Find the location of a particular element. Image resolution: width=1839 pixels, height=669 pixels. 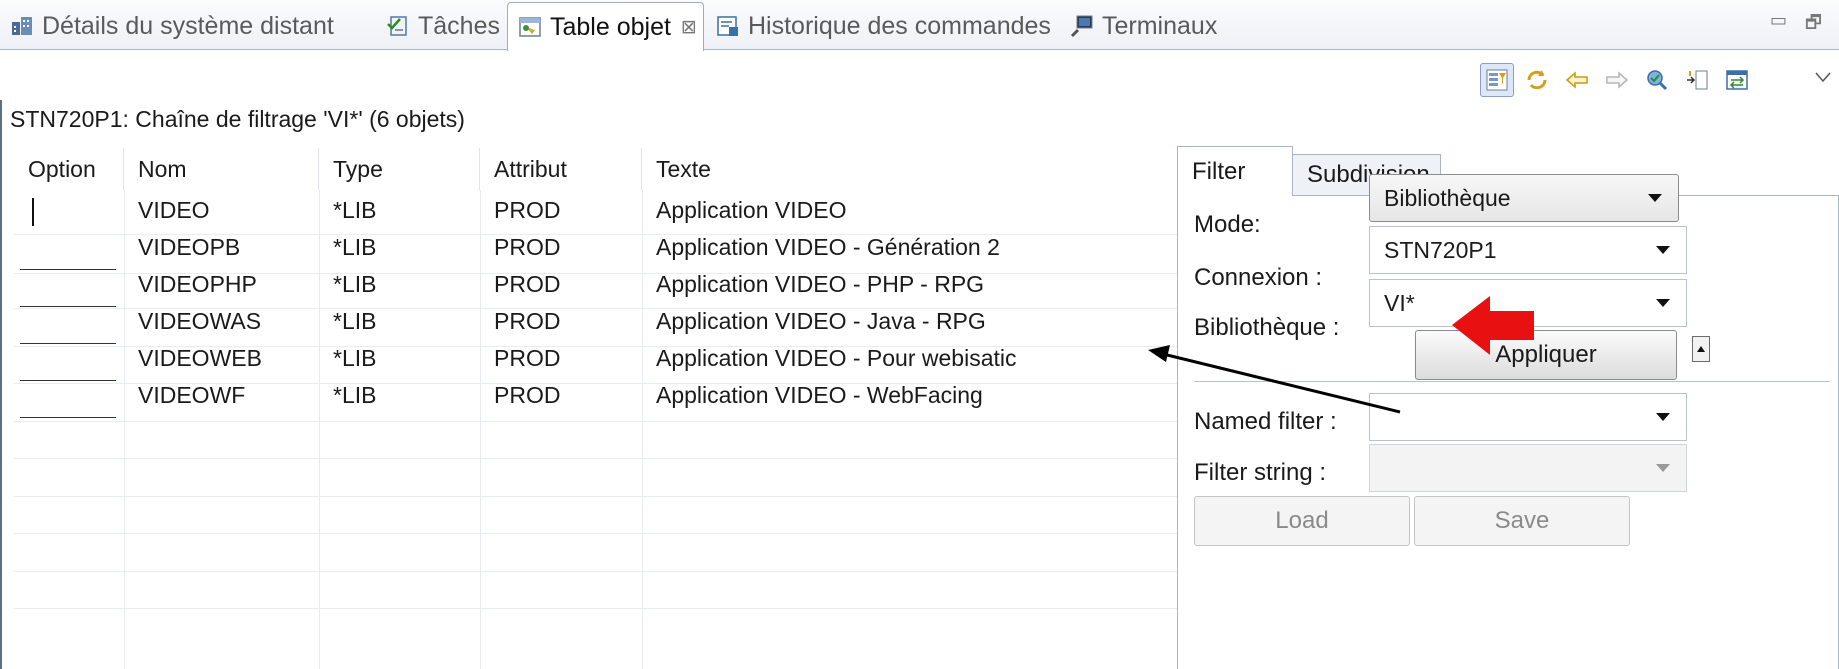

connexion-value: STN720P1 is located at coordinates (1440, 250).